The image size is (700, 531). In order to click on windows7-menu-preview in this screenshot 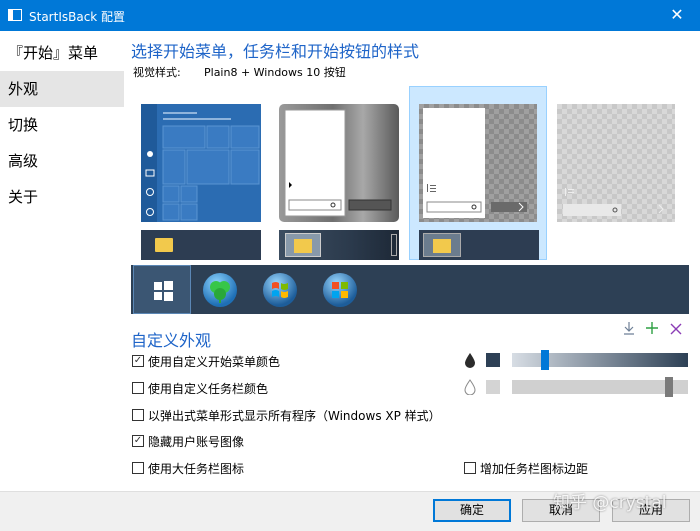, I will do `click(338, 163)`.